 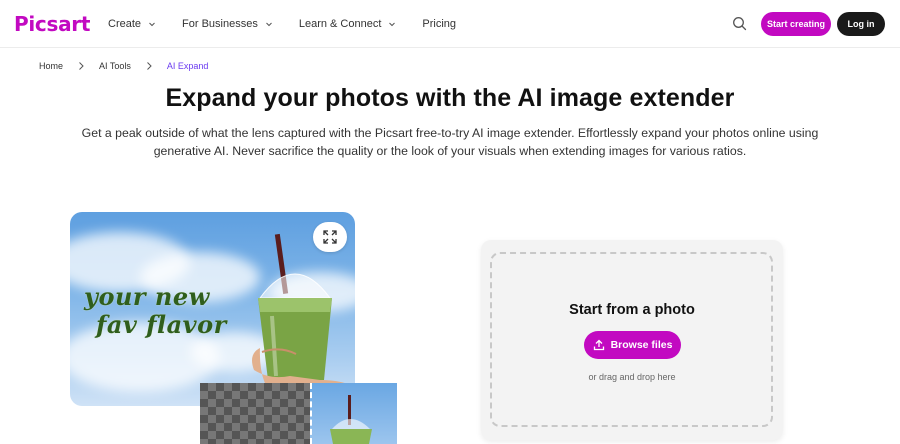 I want to click on green-drink-image, so click(x=303, y=319).